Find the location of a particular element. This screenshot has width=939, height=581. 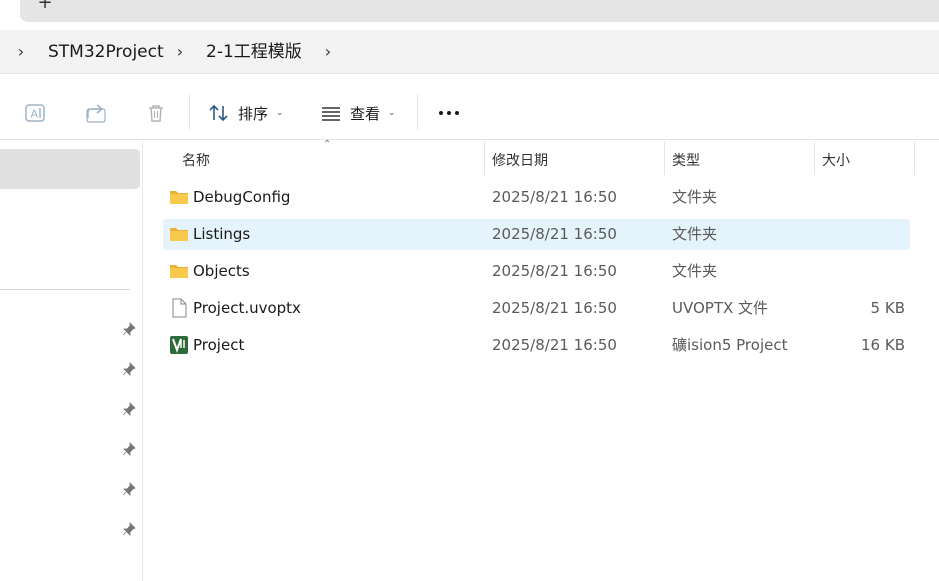

view-label: 查看 is located at coordinates (365, 113).